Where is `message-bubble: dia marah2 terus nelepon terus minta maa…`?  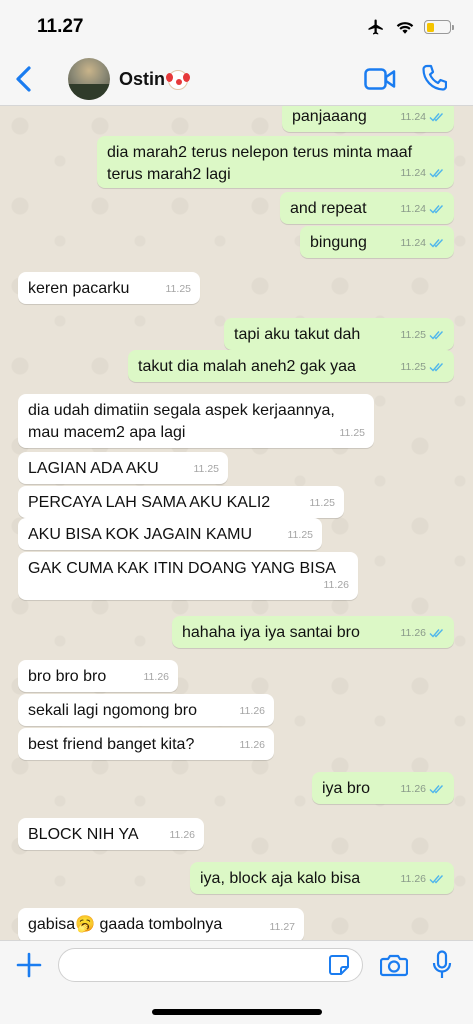
message-bubble: dia marah2 terus nelepon terus minta maa… is located at coordinates (275, 162).